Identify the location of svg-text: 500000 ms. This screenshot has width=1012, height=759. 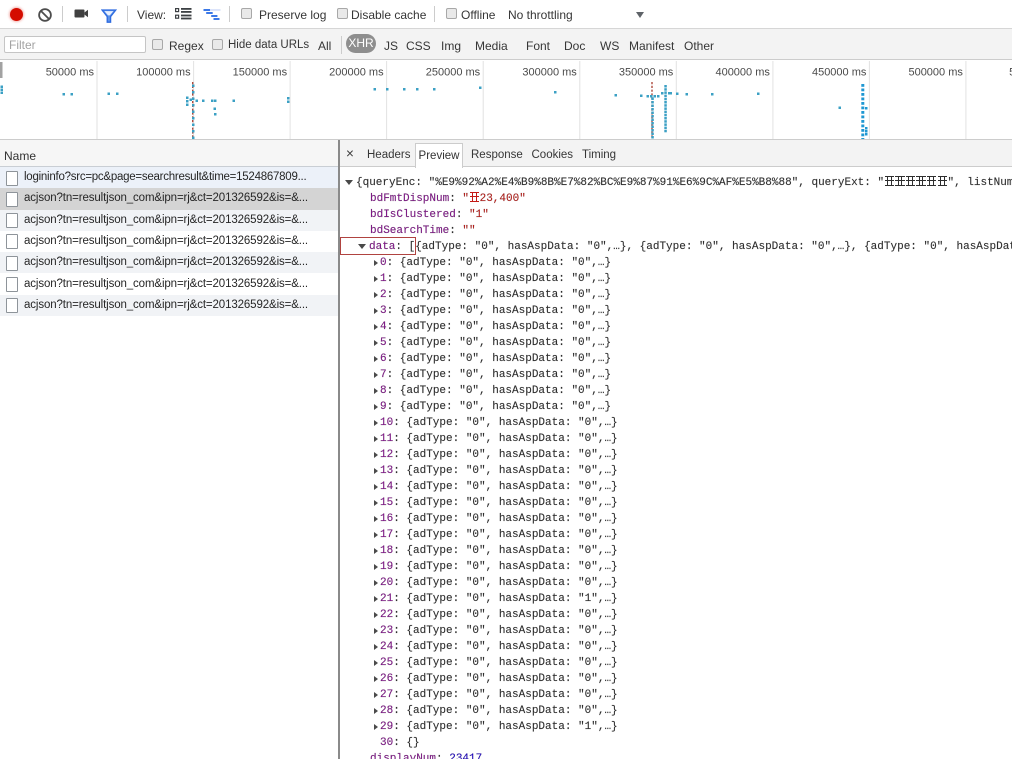
(935, 73).